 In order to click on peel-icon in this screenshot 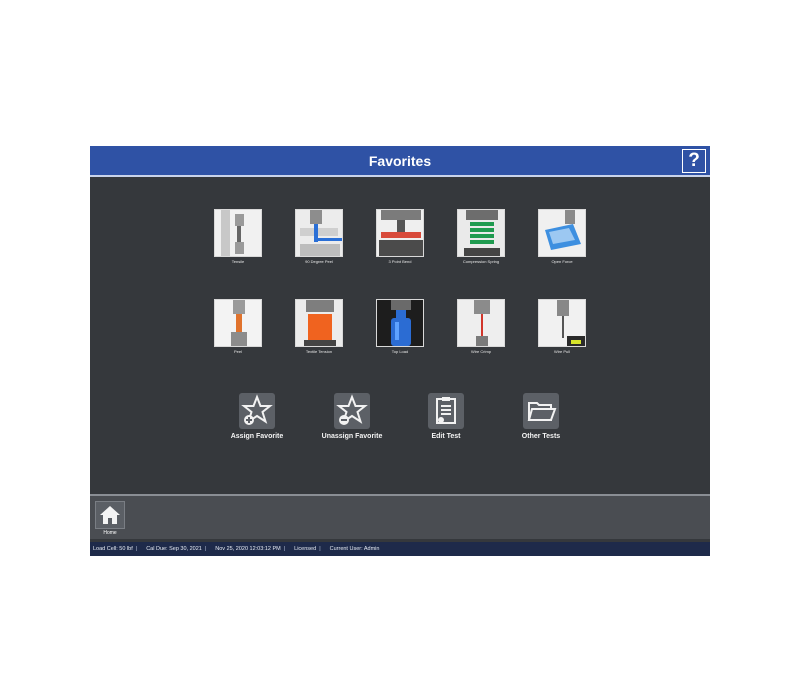, I will do `click(238, 323)`.